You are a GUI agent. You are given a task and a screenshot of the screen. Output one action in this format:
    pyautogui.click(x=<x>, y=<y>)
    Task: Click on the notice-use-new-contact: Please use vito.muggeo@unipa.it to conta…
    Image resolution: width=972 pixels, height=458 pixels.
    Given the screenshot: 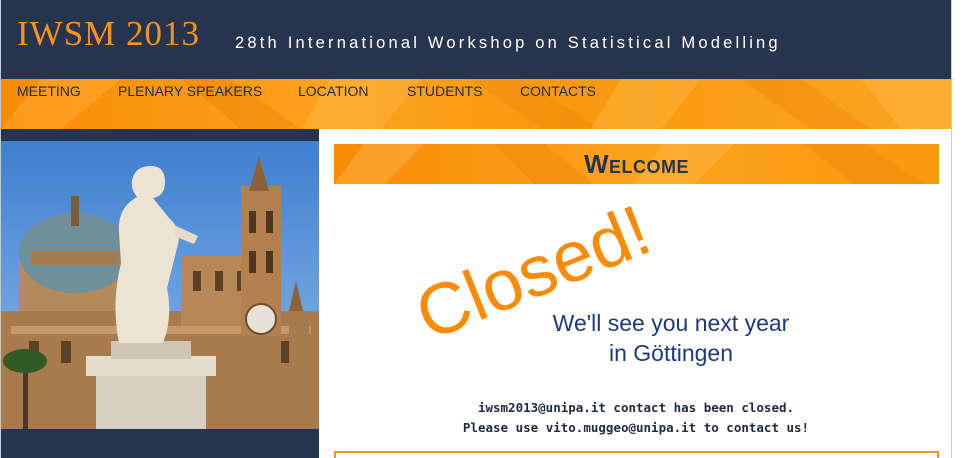 What is the action you would take?
    pyautogui.click(x=636, y=427)
    